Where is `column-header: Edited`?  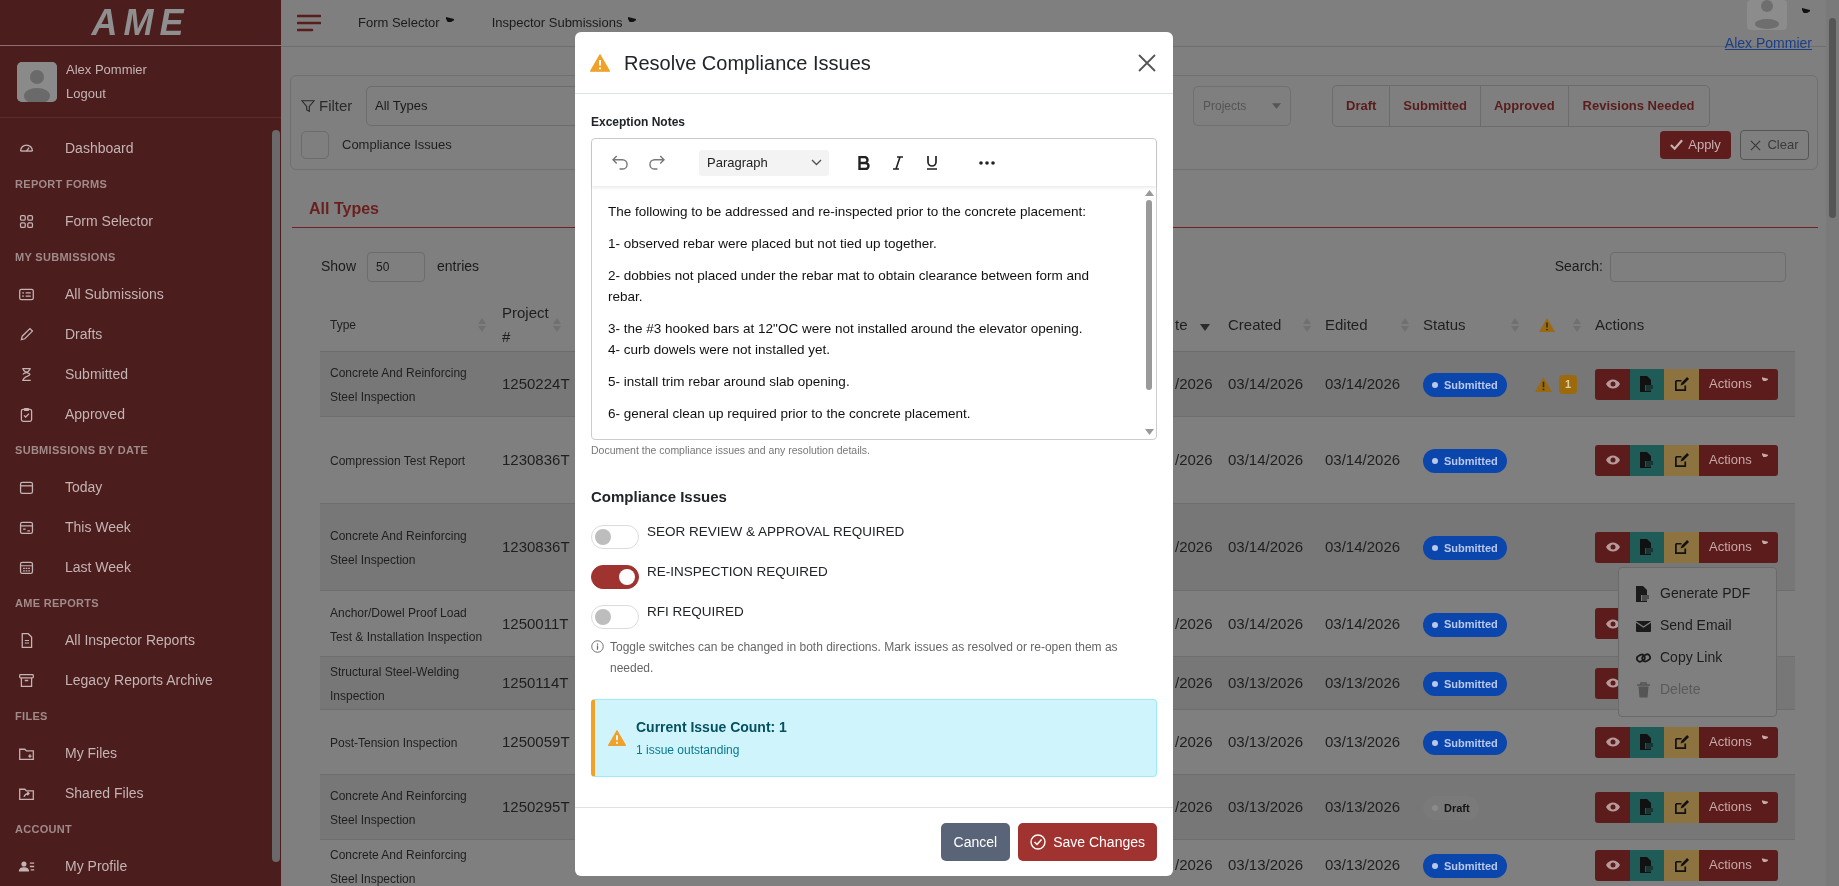
column-header: Edited is located at coordinates (1346, 325).